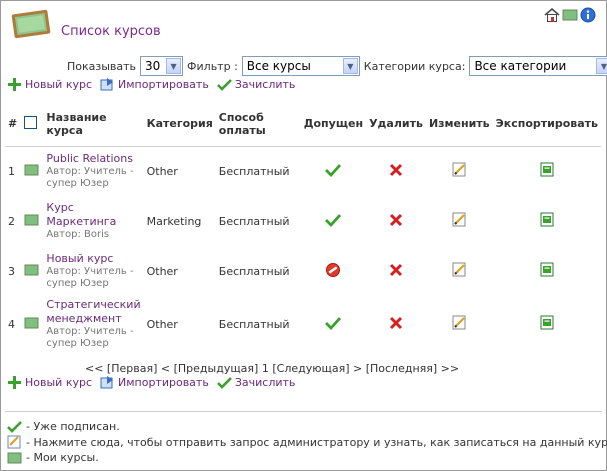 This screenshot has height=471, width=607. I want to click on col-delete: Удалить, so click(396, 124).